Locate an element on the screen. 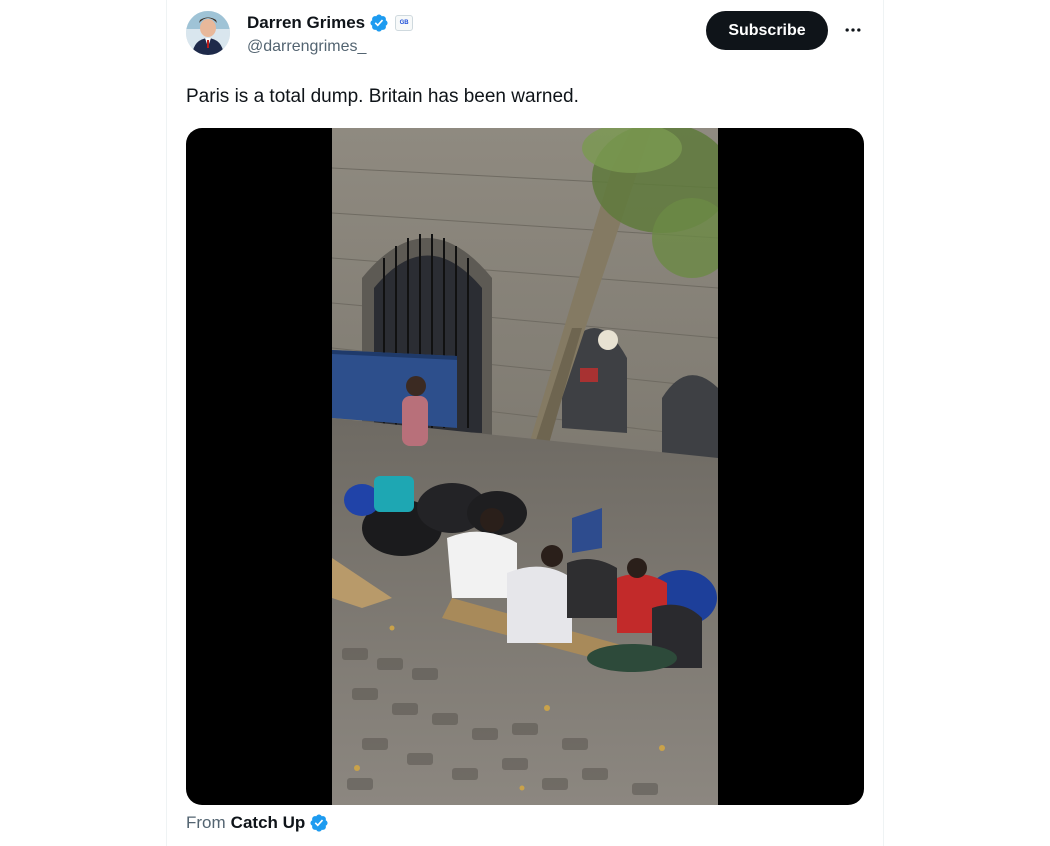 This screenshot has width=1050, height=846. avatar is located at coordinates (208, 33).